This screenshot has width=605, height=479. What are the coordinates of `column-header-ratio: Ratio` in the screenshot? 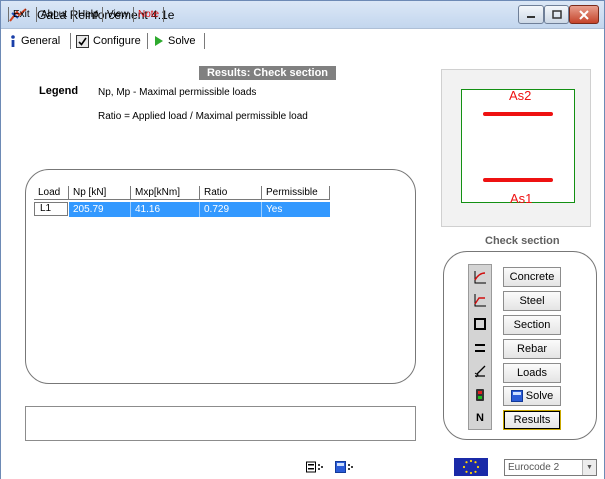 It's located at (231, 193).